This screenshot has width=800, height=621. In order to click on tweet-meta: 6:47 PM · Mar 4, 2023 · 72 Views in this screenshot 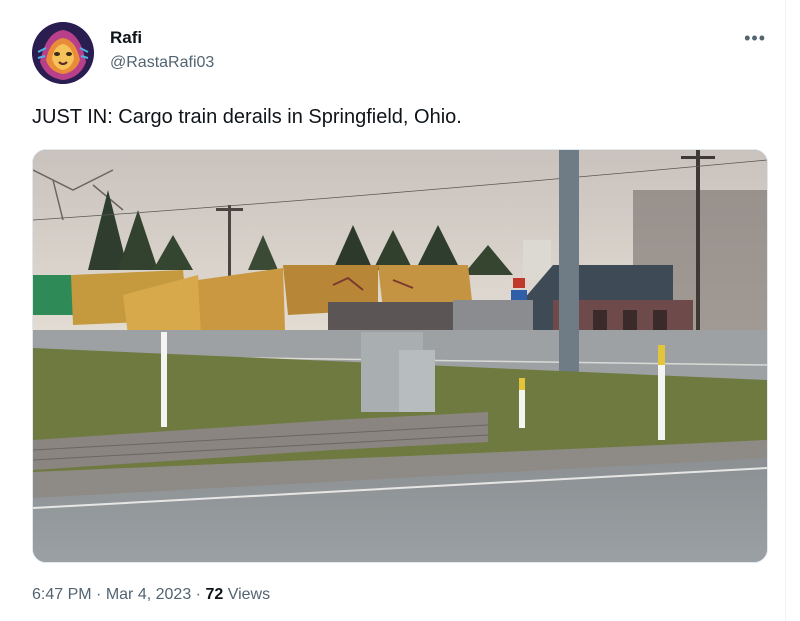, I will do `click(151, 595)`.